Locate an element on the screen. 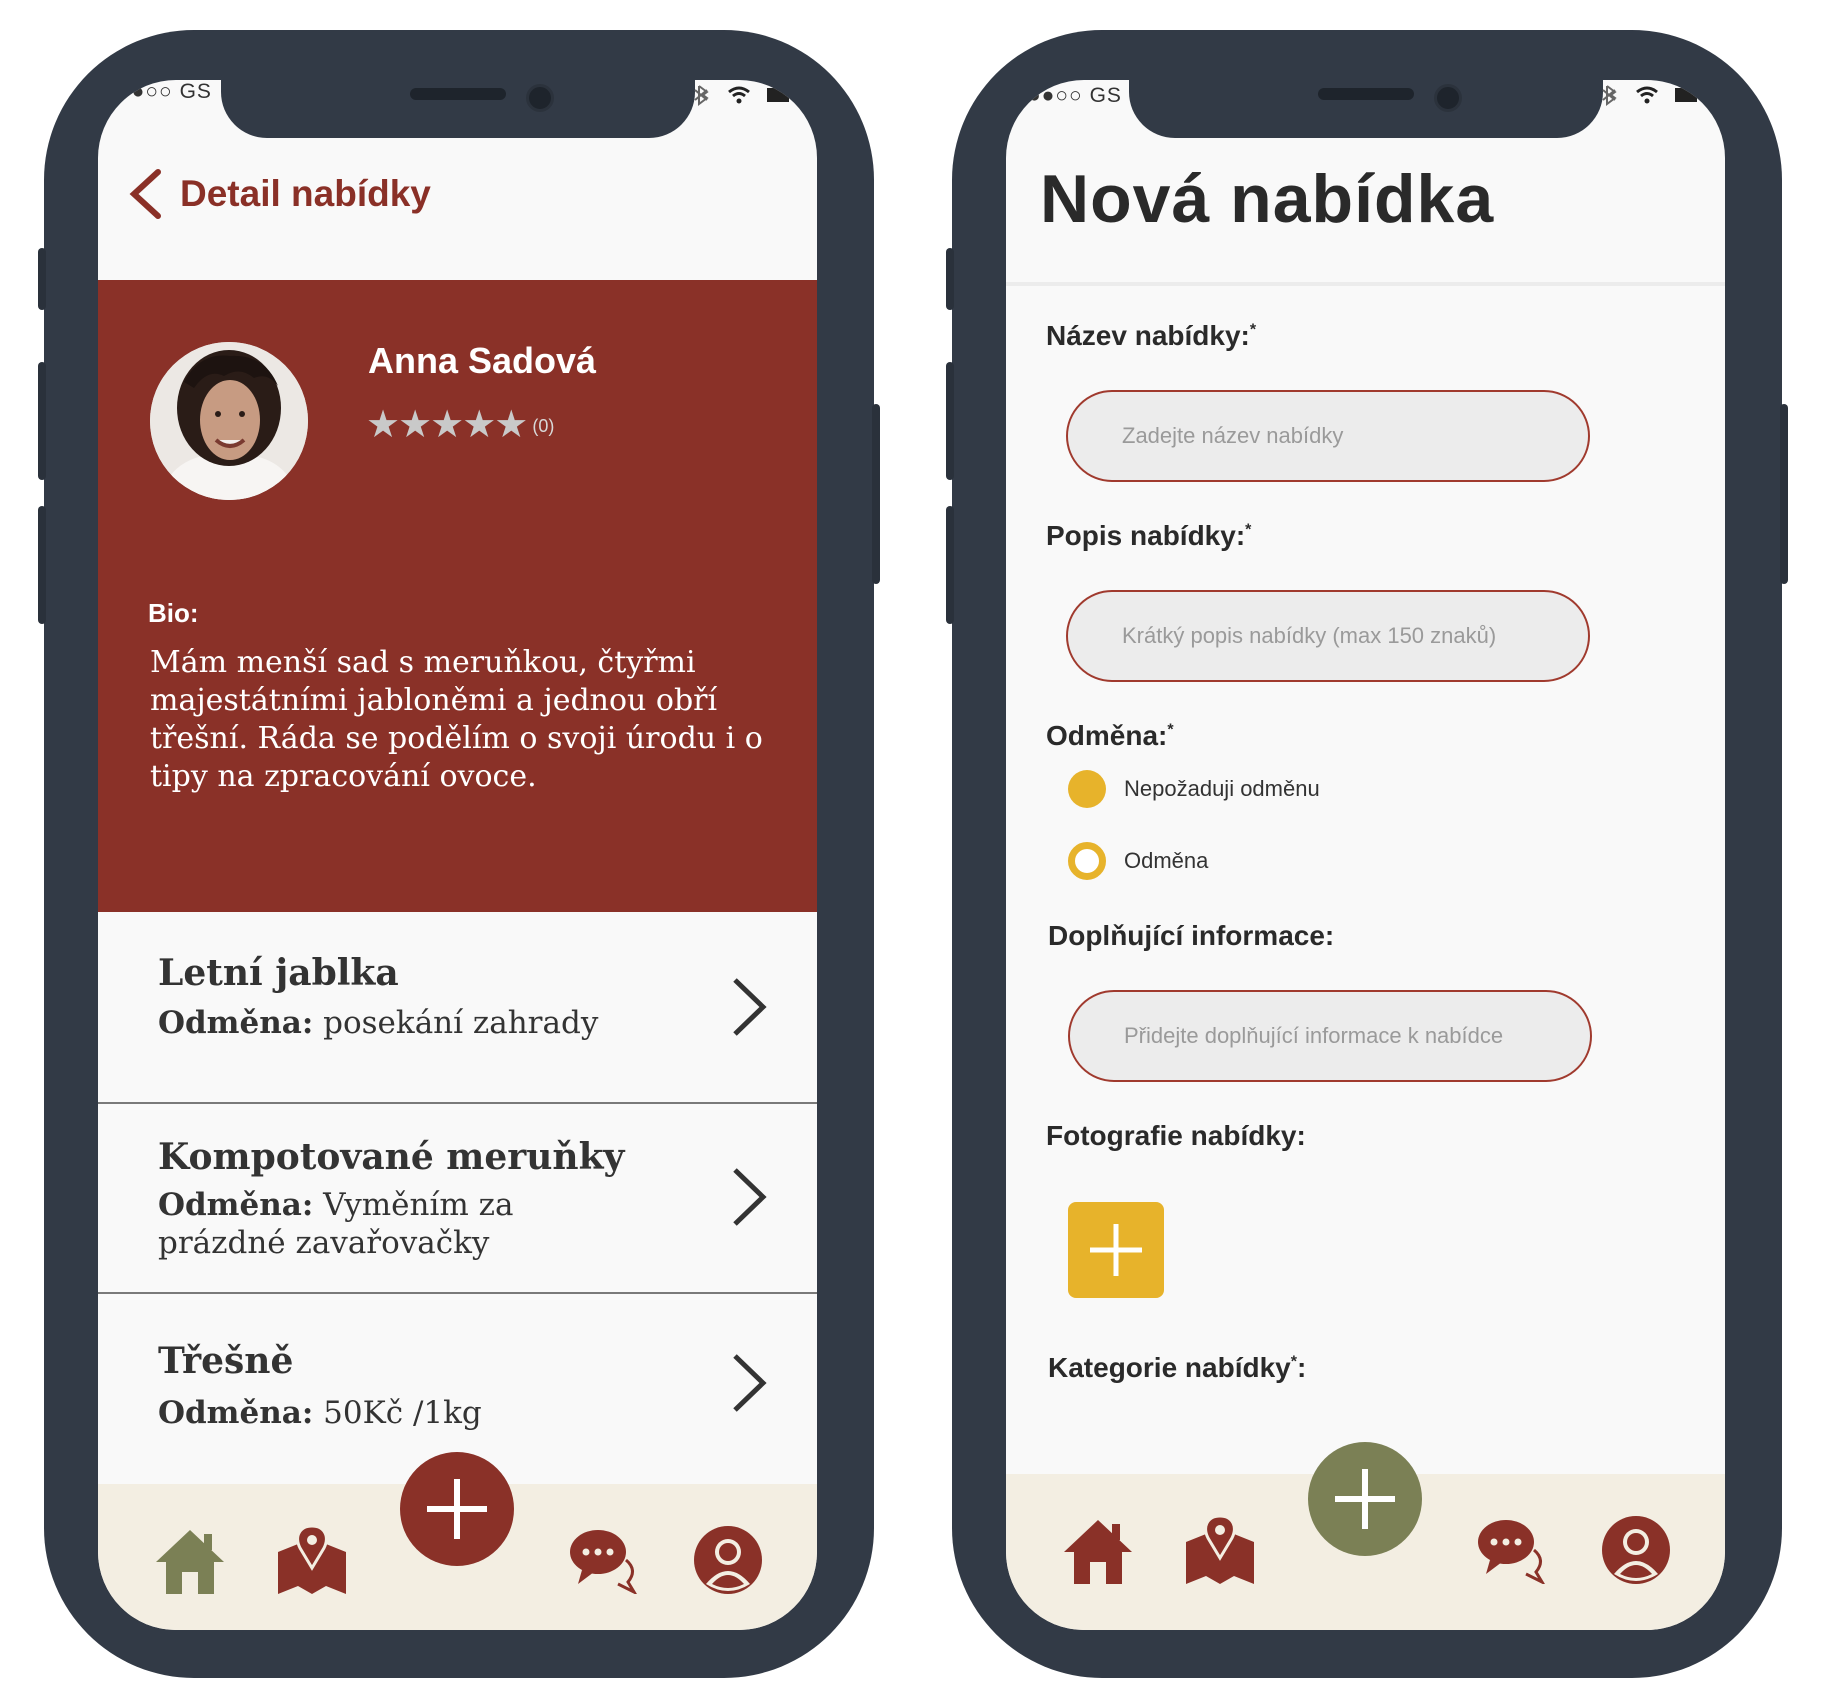  left-phone-side-button is located at coordinates (42, 279).